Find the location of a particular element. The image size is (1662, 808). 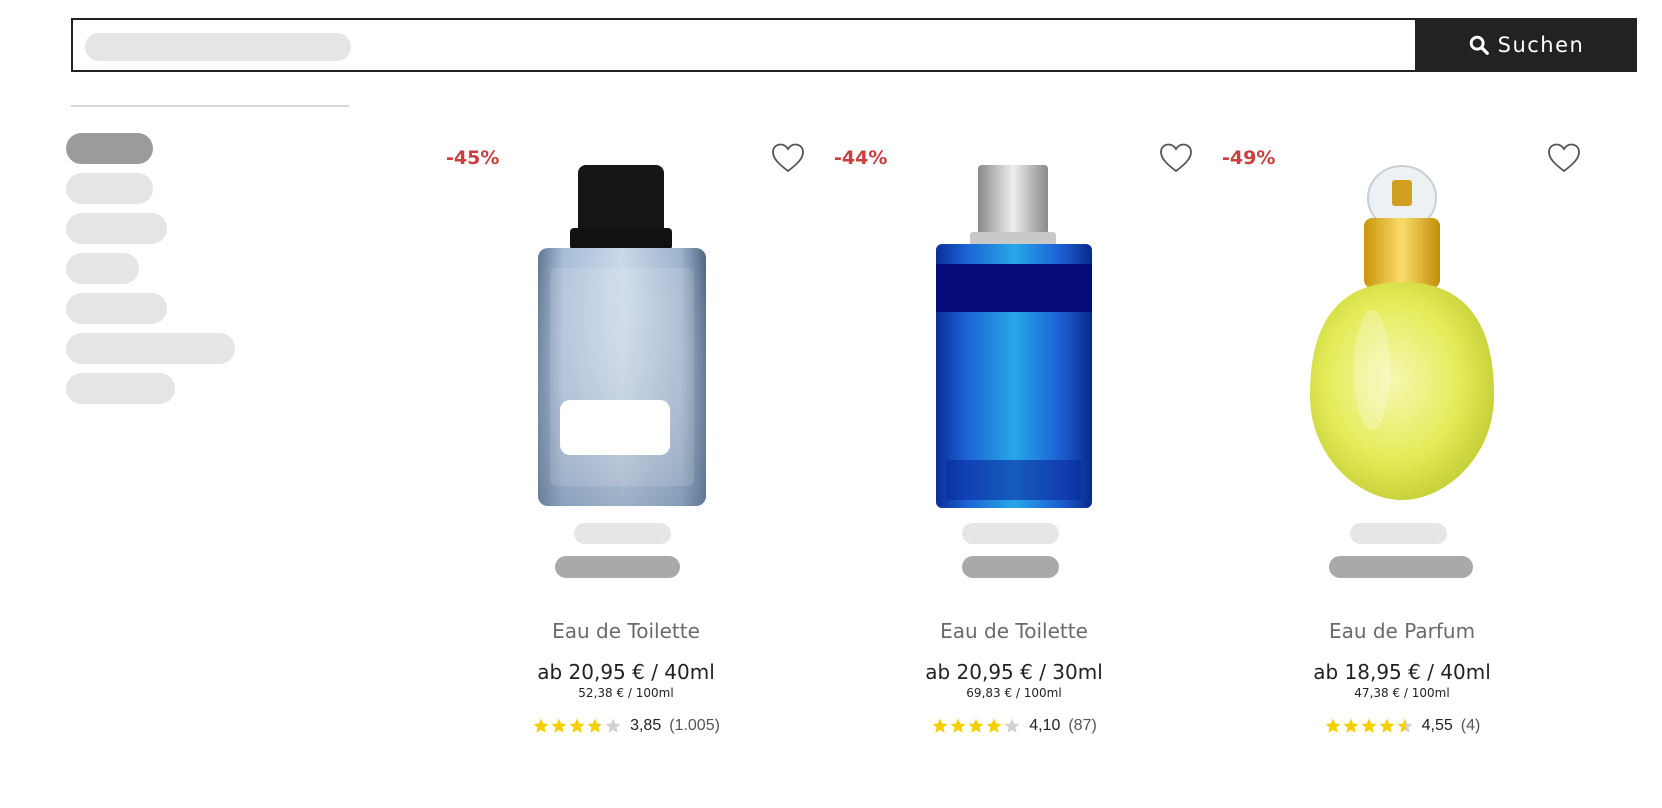

sidebar-divider is located at coordinates (210, 106).